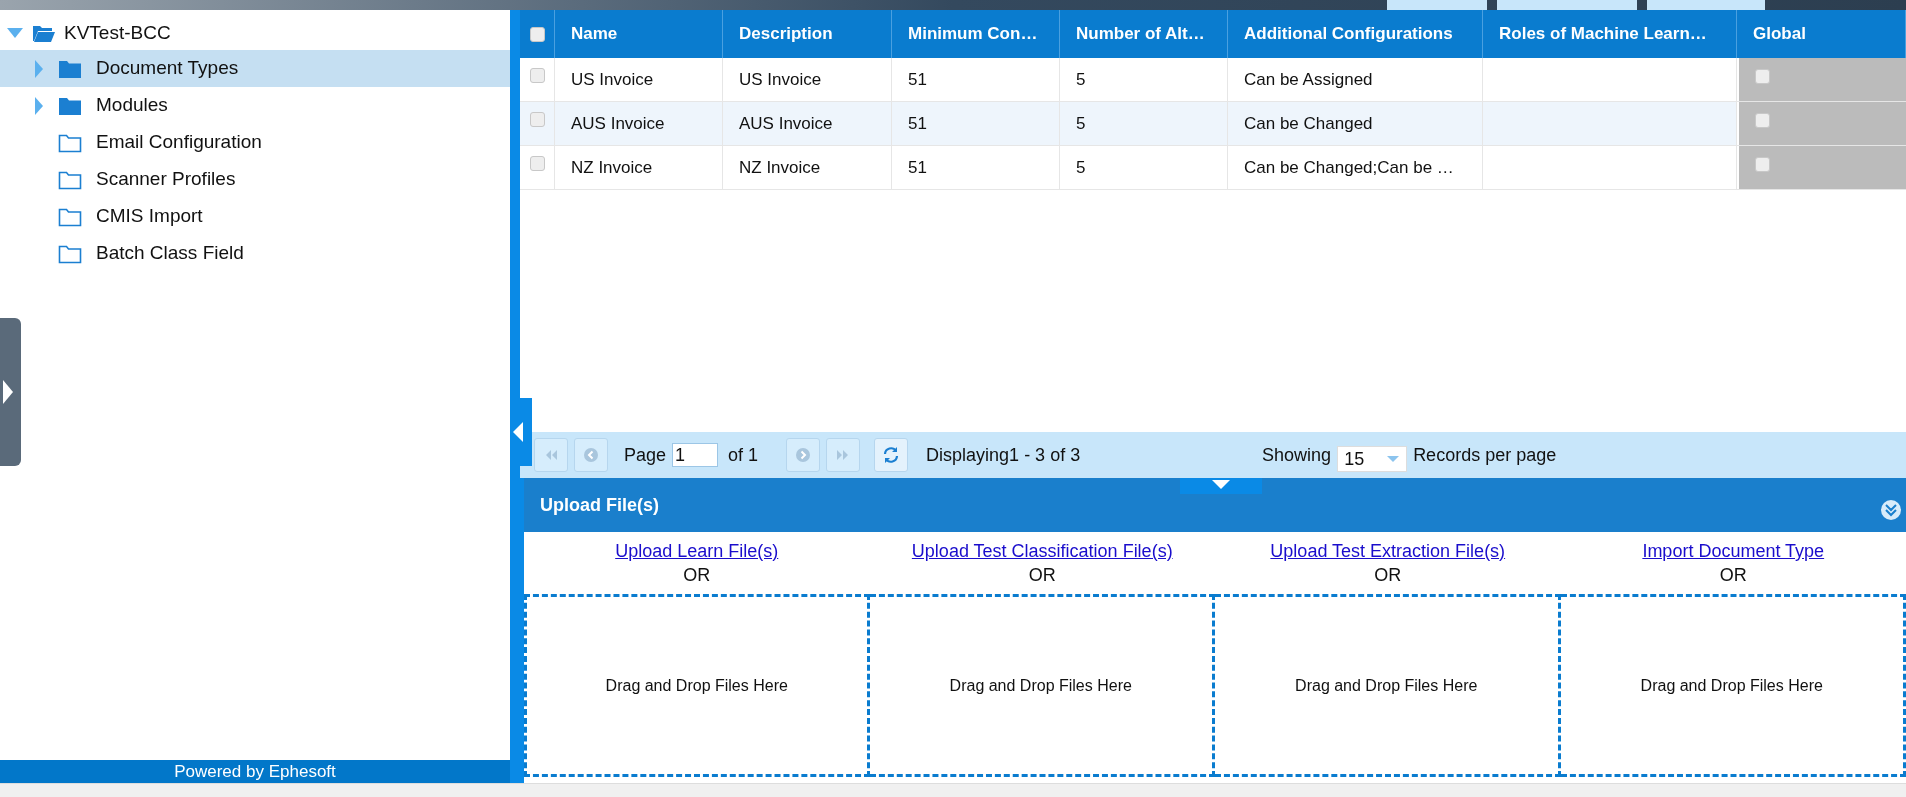 Image resolution: width=1906 pixels, height=797 pixels. What do you see at coordinates (1308, 79) in the screenshot?
I see `table-cell-text: Can be Assigned` at bounding box center [1308, 79].